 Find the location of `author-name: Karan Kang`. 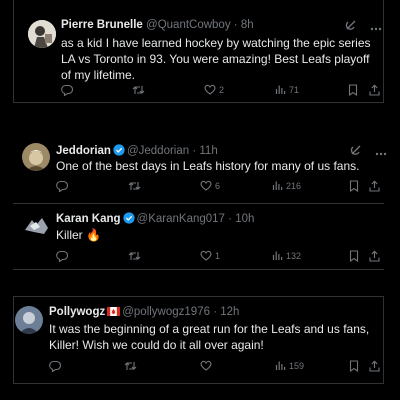

author-name: Karan Kang is located at coordinates (88, 219).